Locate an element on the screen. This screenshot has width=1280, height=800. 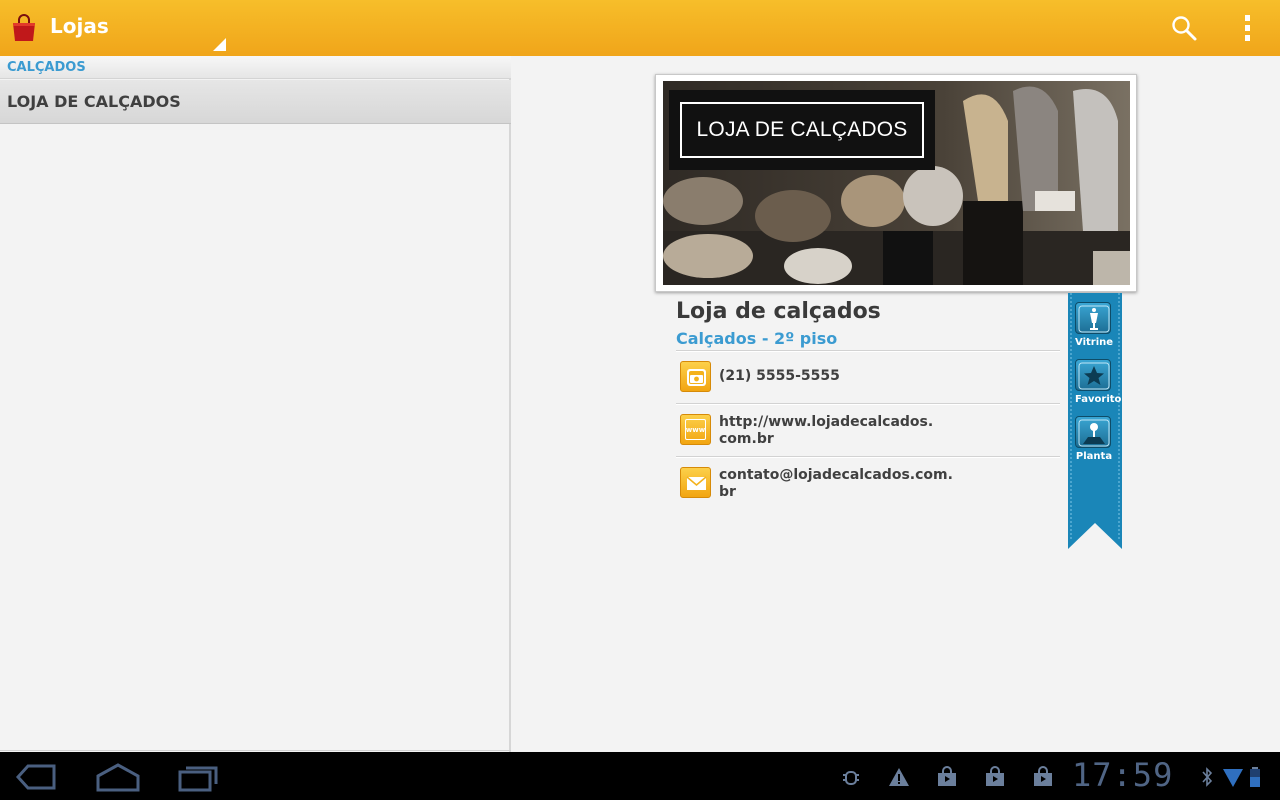
store-photo: LOJA DE CALÇADOS is located at coordinates (896, 183).